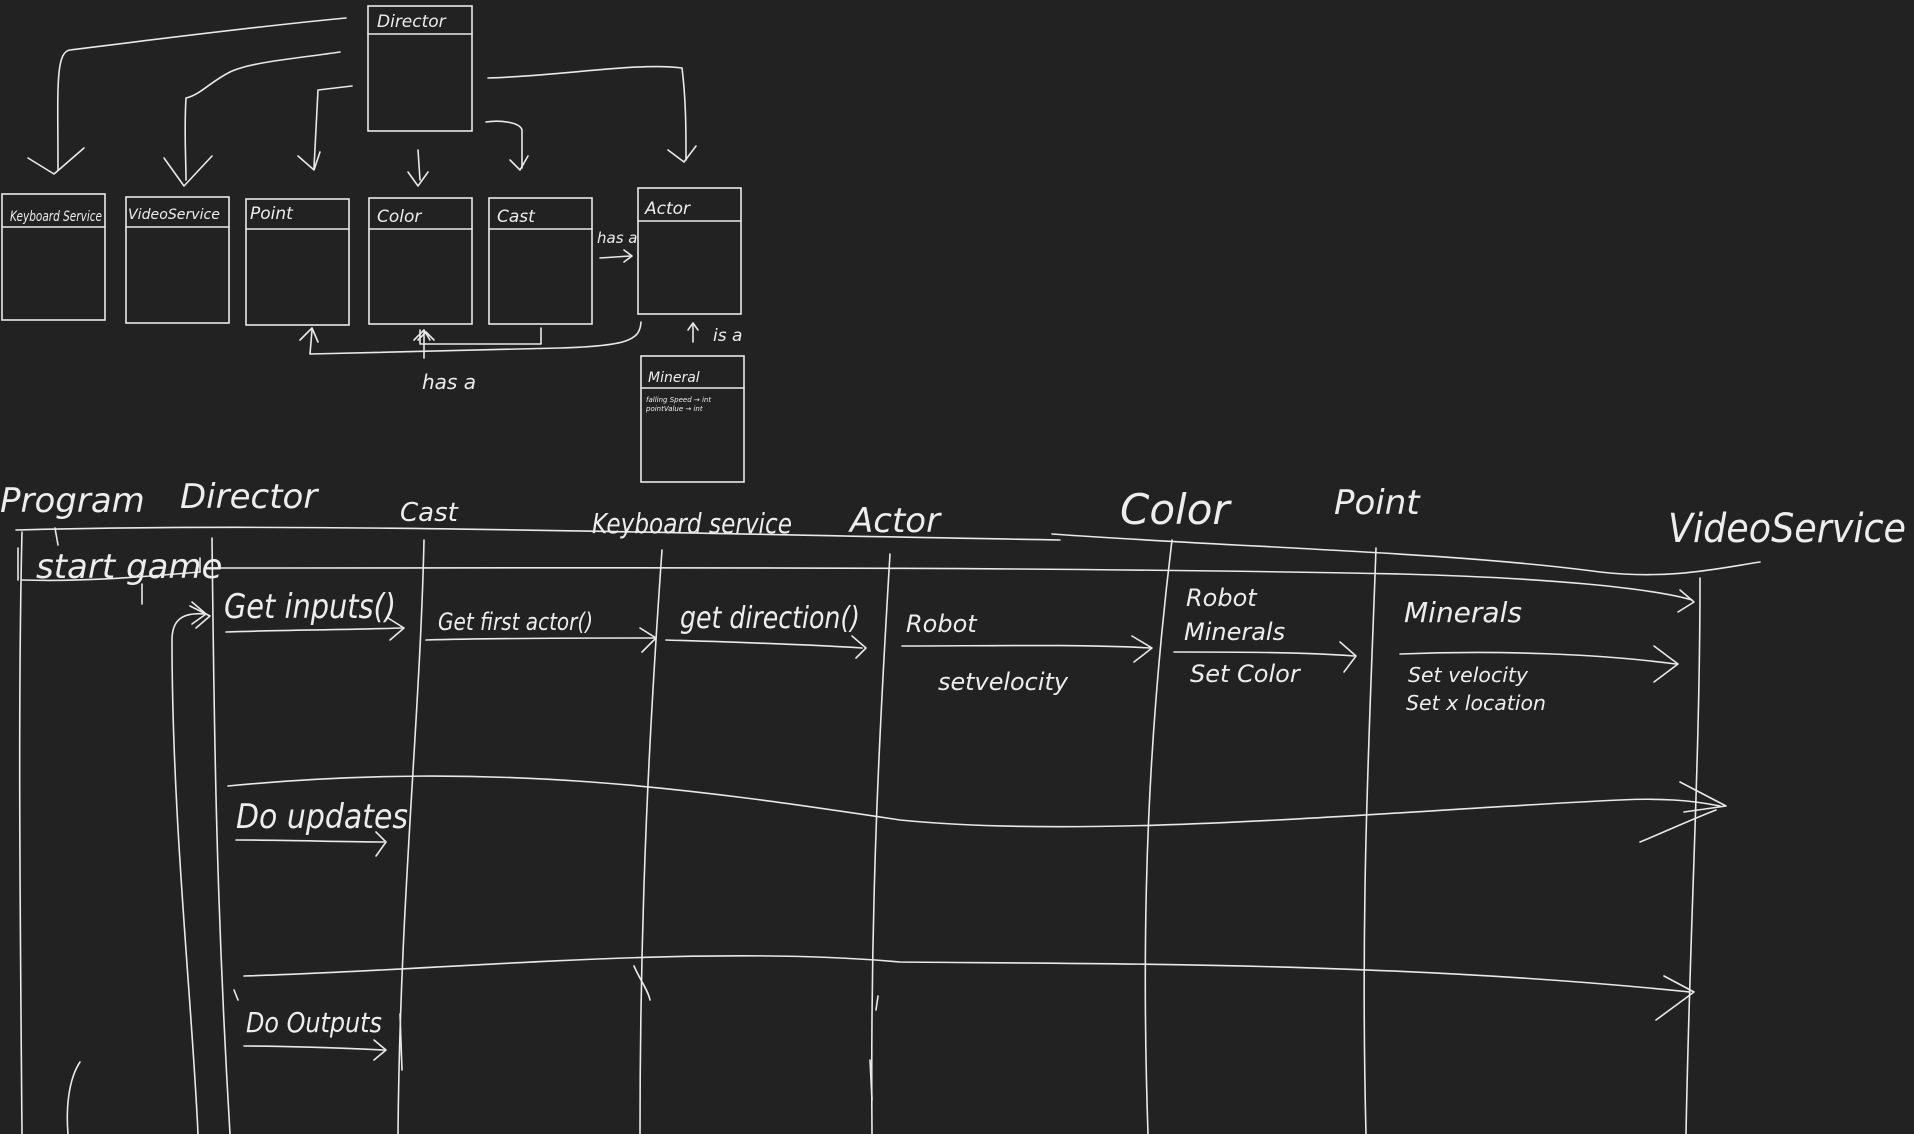  Describe the element at coordinates (1158, 836) in the screenshot. I see `lifeline-line-color` at that location.